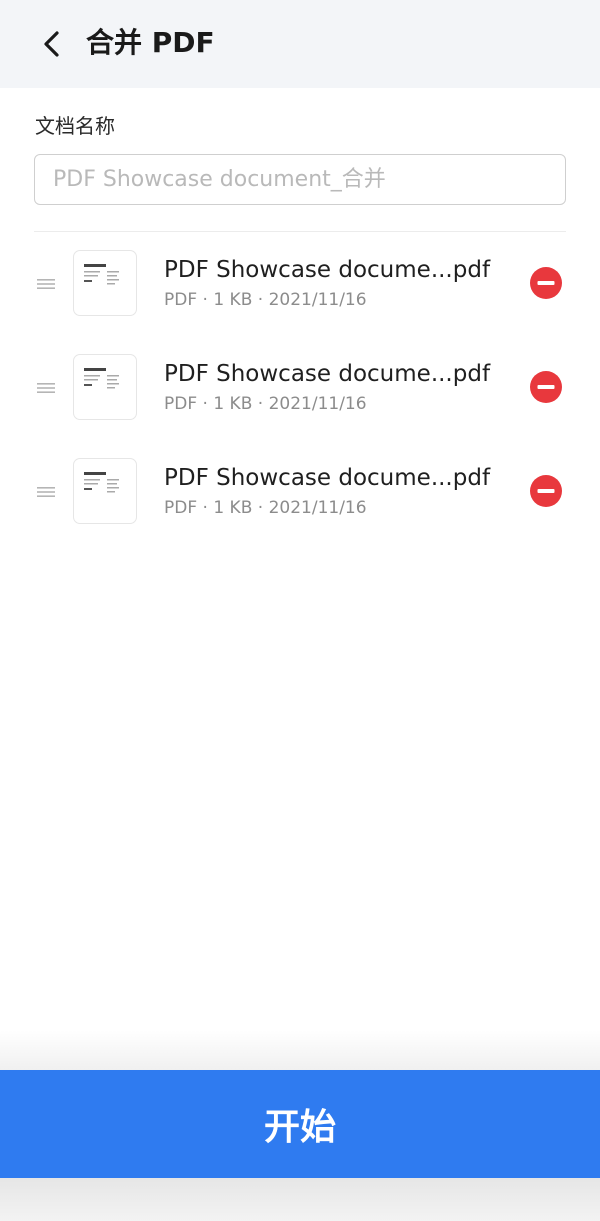  I want to click on bottom-shadow, so click(300, 1050).